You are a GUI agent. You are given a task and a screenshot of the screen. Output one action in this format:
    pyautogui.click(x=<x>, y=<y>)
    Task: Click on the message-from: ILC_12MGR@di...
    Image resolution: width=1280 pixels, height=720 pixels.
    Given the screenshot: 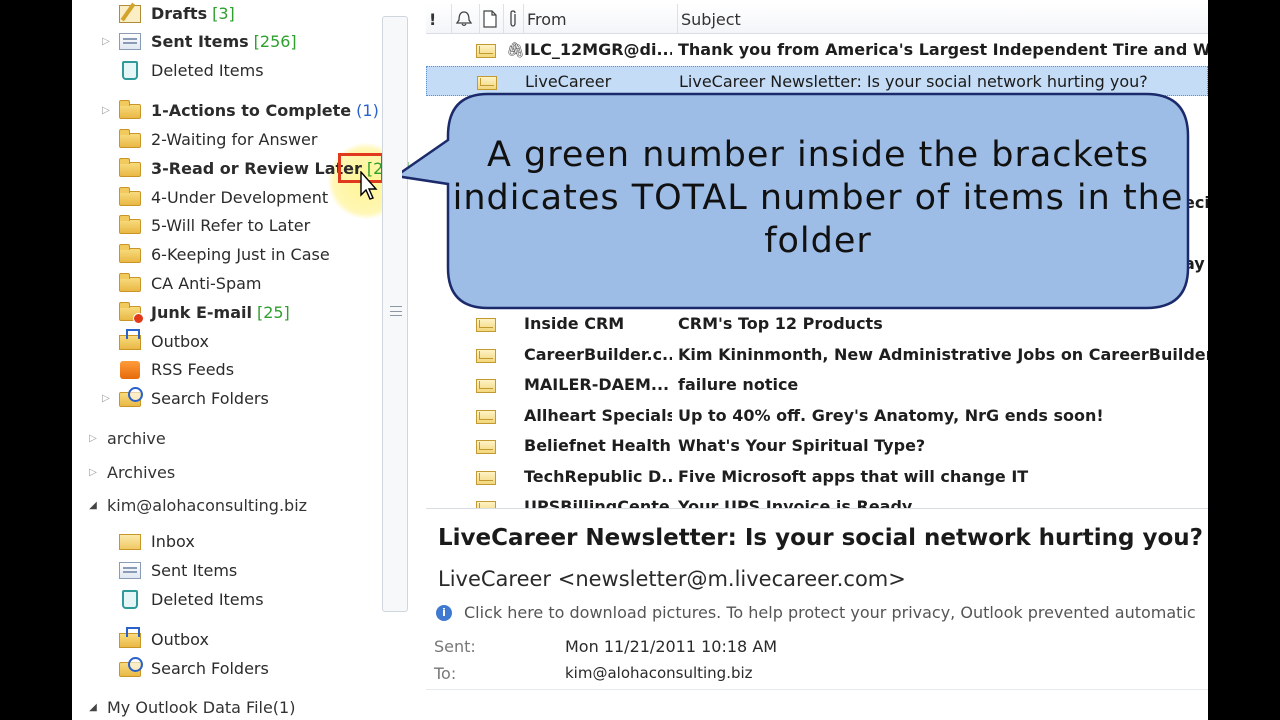 What is the action you would take?
    pyautogui.click(x=598, y=49)
    